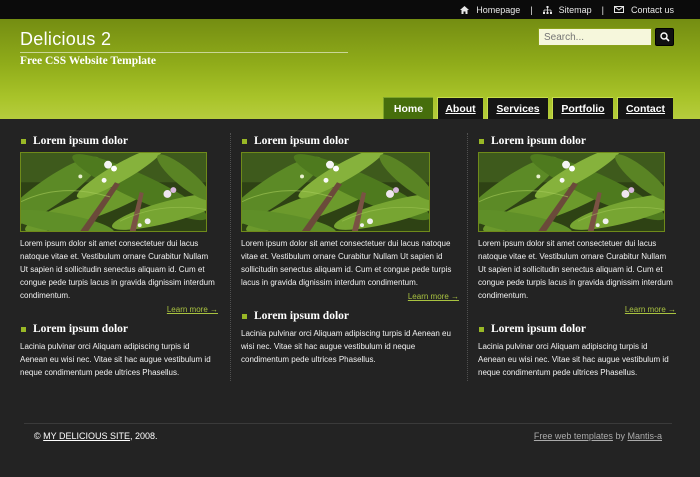 Image resolution: width=700 pixels, height=477 pixels. What do you see at coordinates (573, 436) in the screenshot?
I see `free-templates-link: Free web templates` at bounding box center [573, 436].